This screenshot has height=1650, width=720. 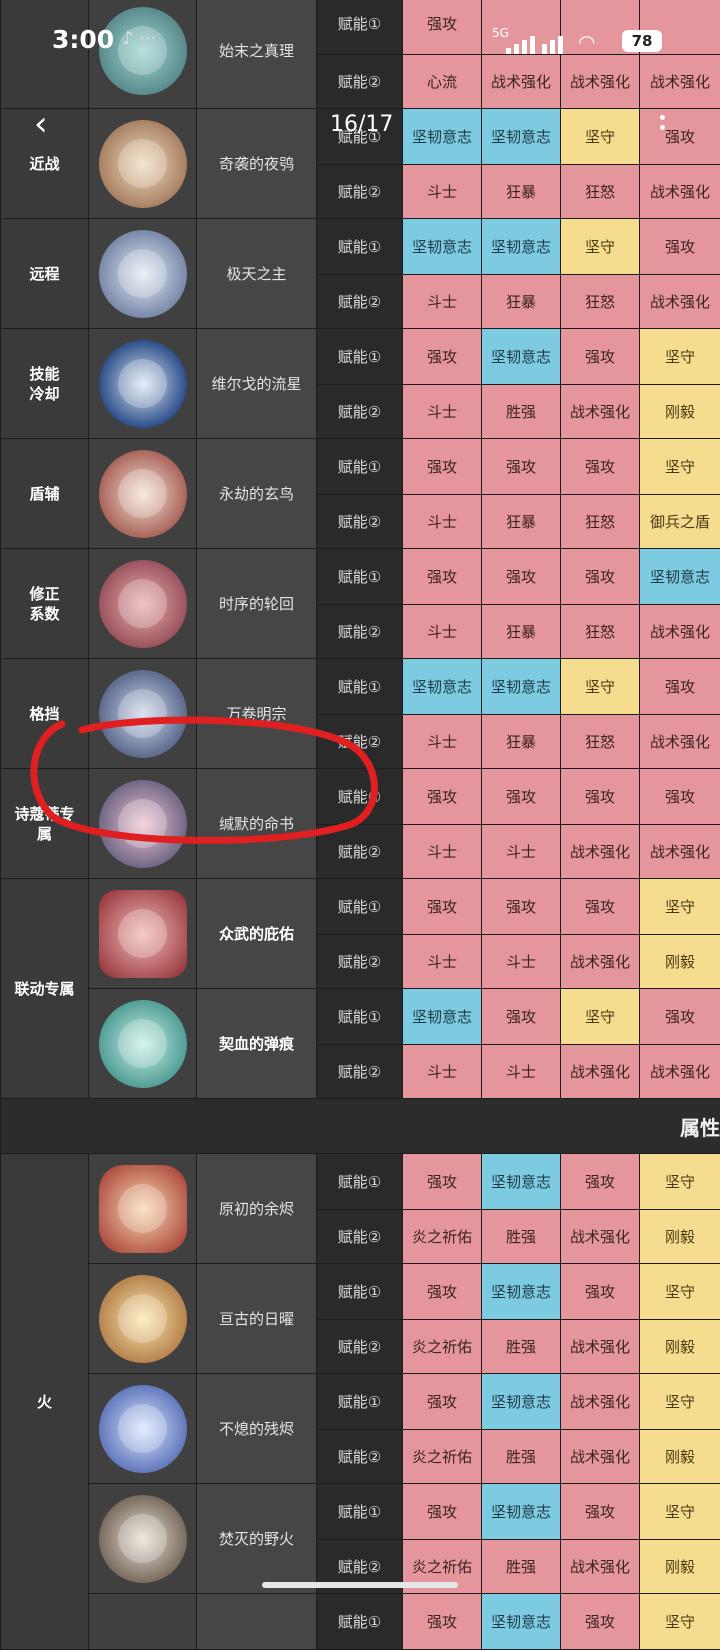 I want to click on crossed-swords-emblem-icon, so click(x=143, y=934).